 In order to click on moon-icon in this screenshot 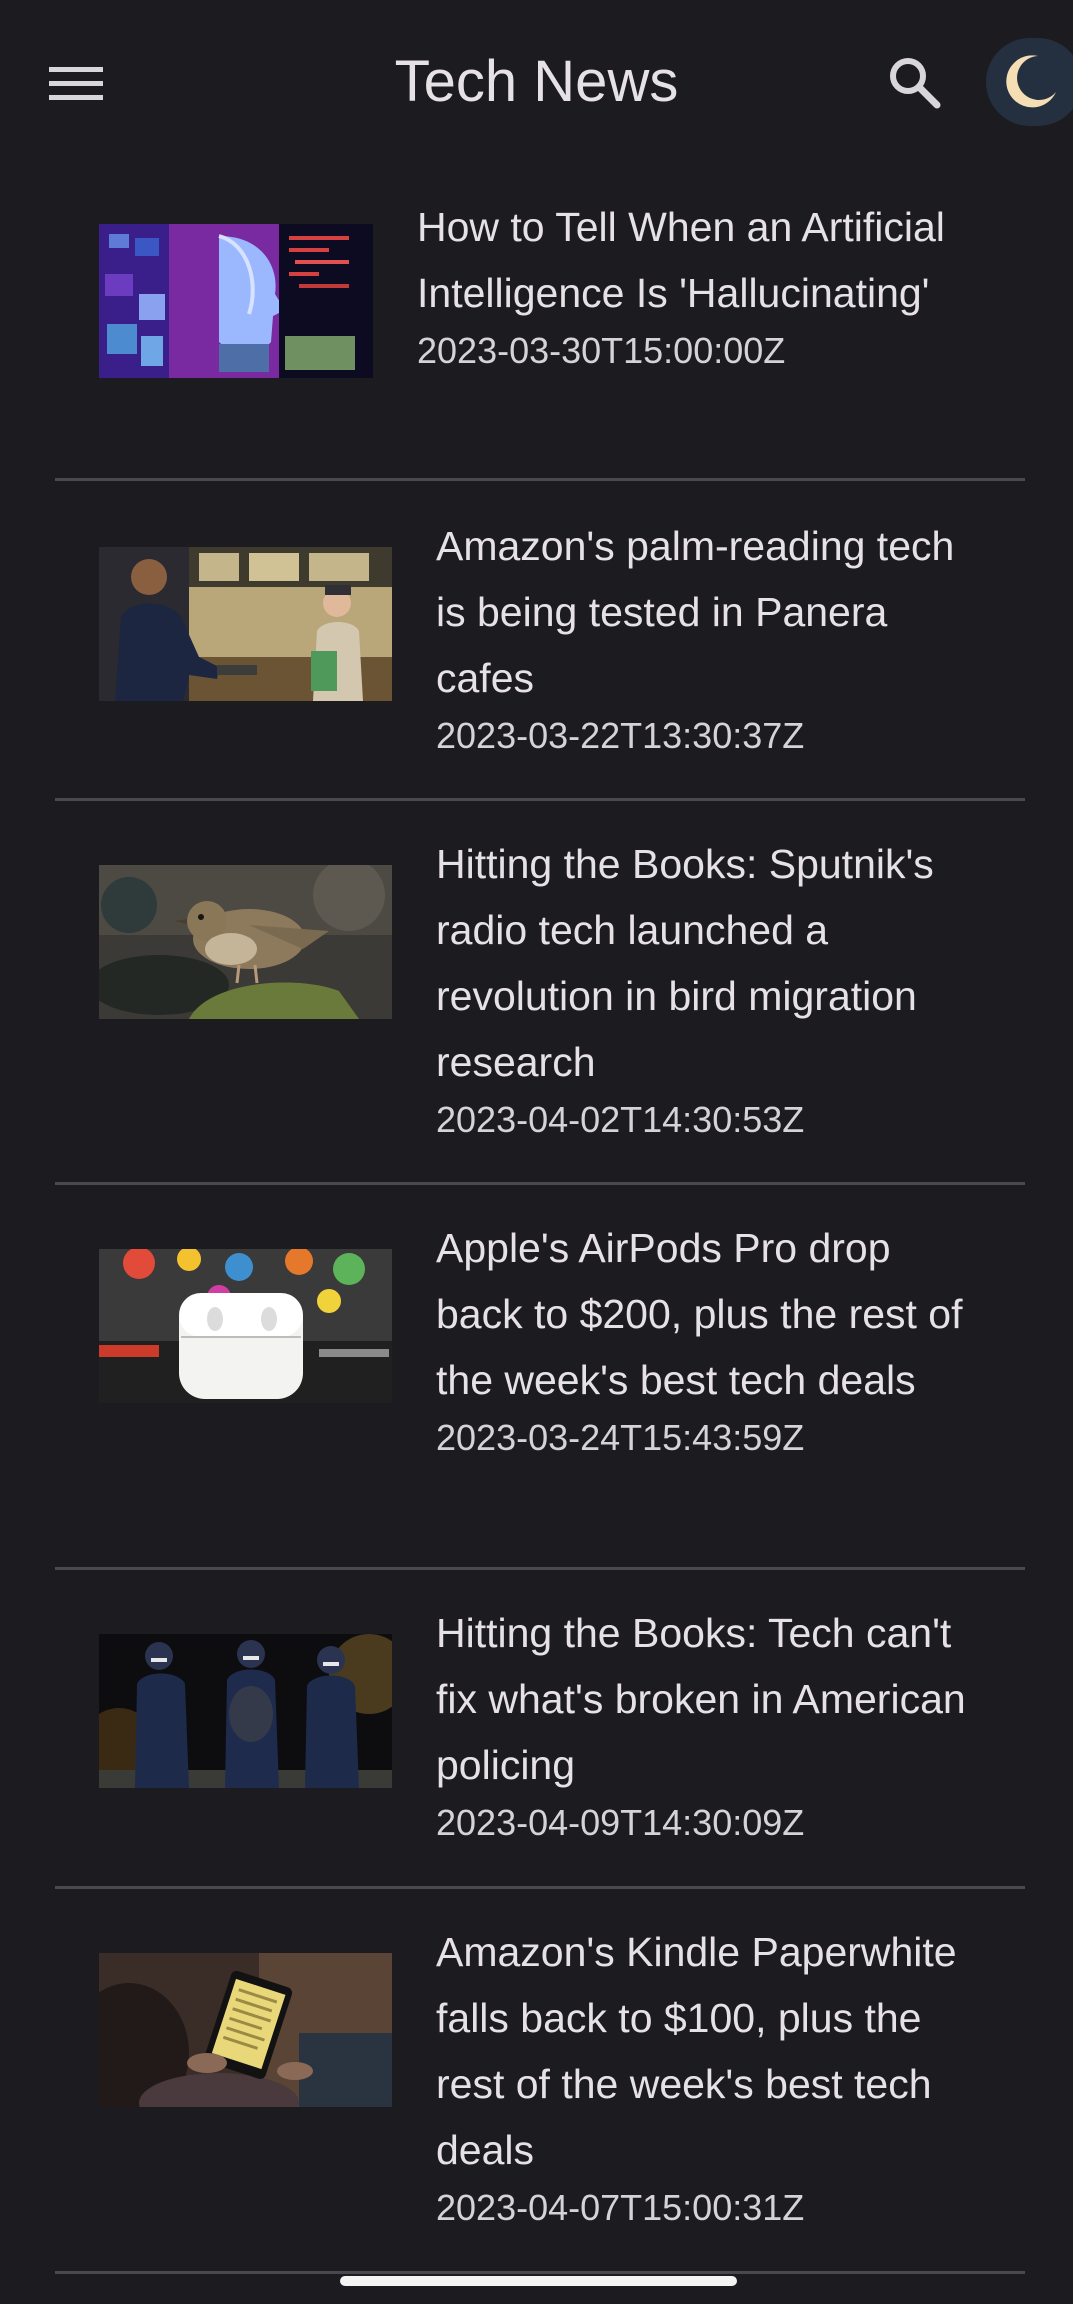, I will do `click(1031, 81)`.